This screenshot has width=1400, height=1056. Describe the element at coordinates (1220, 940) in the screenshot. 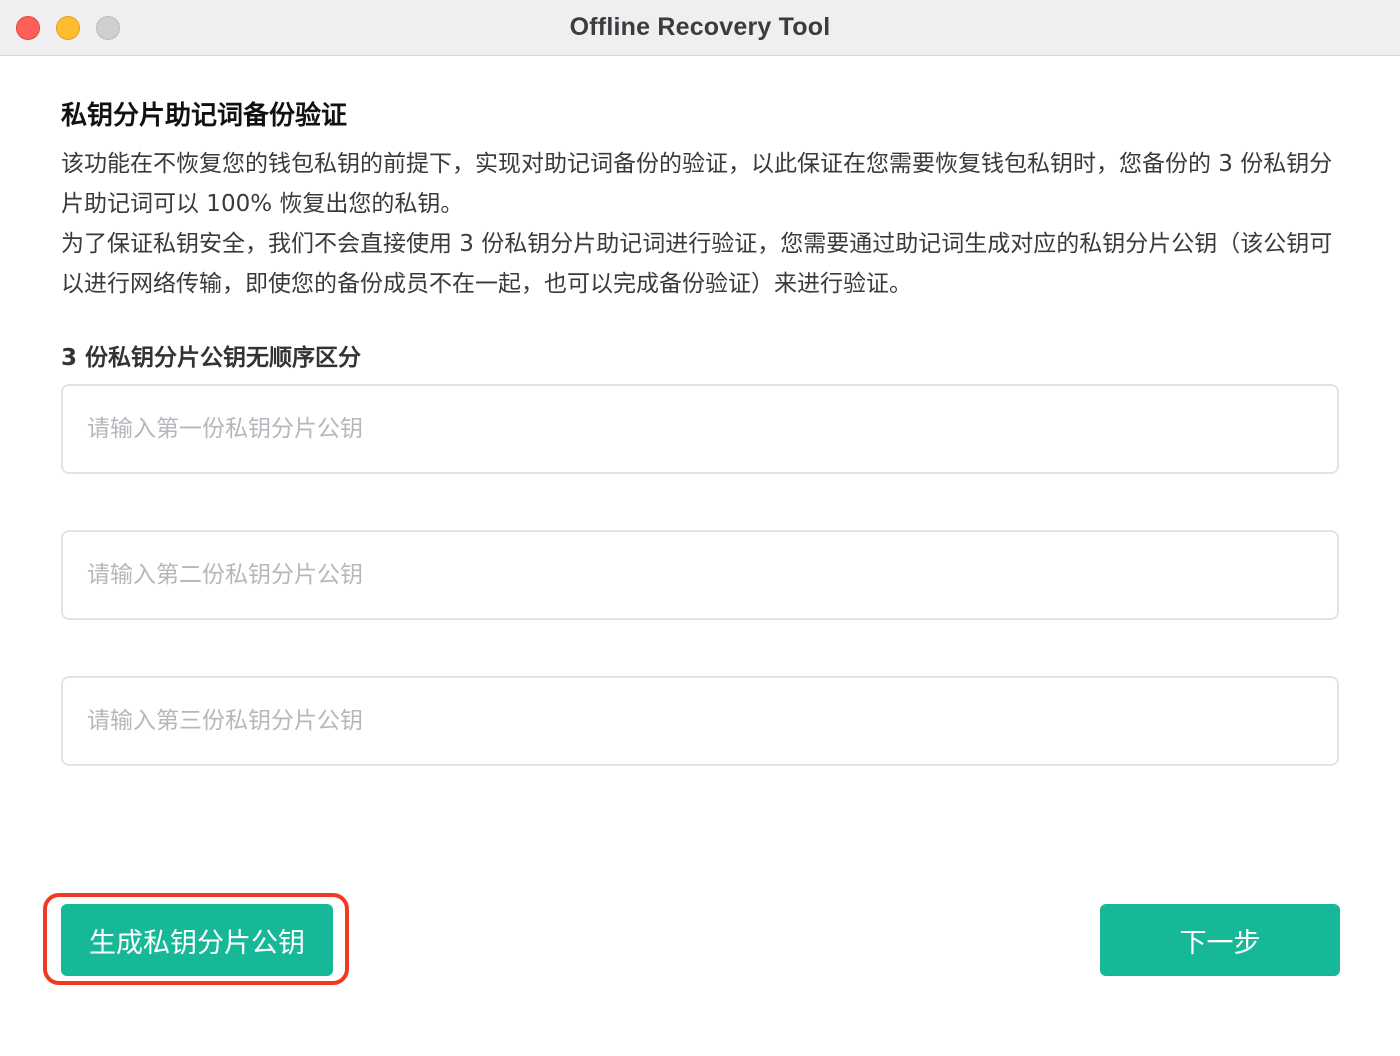

I see `next-step-button: 下一步` at that location.